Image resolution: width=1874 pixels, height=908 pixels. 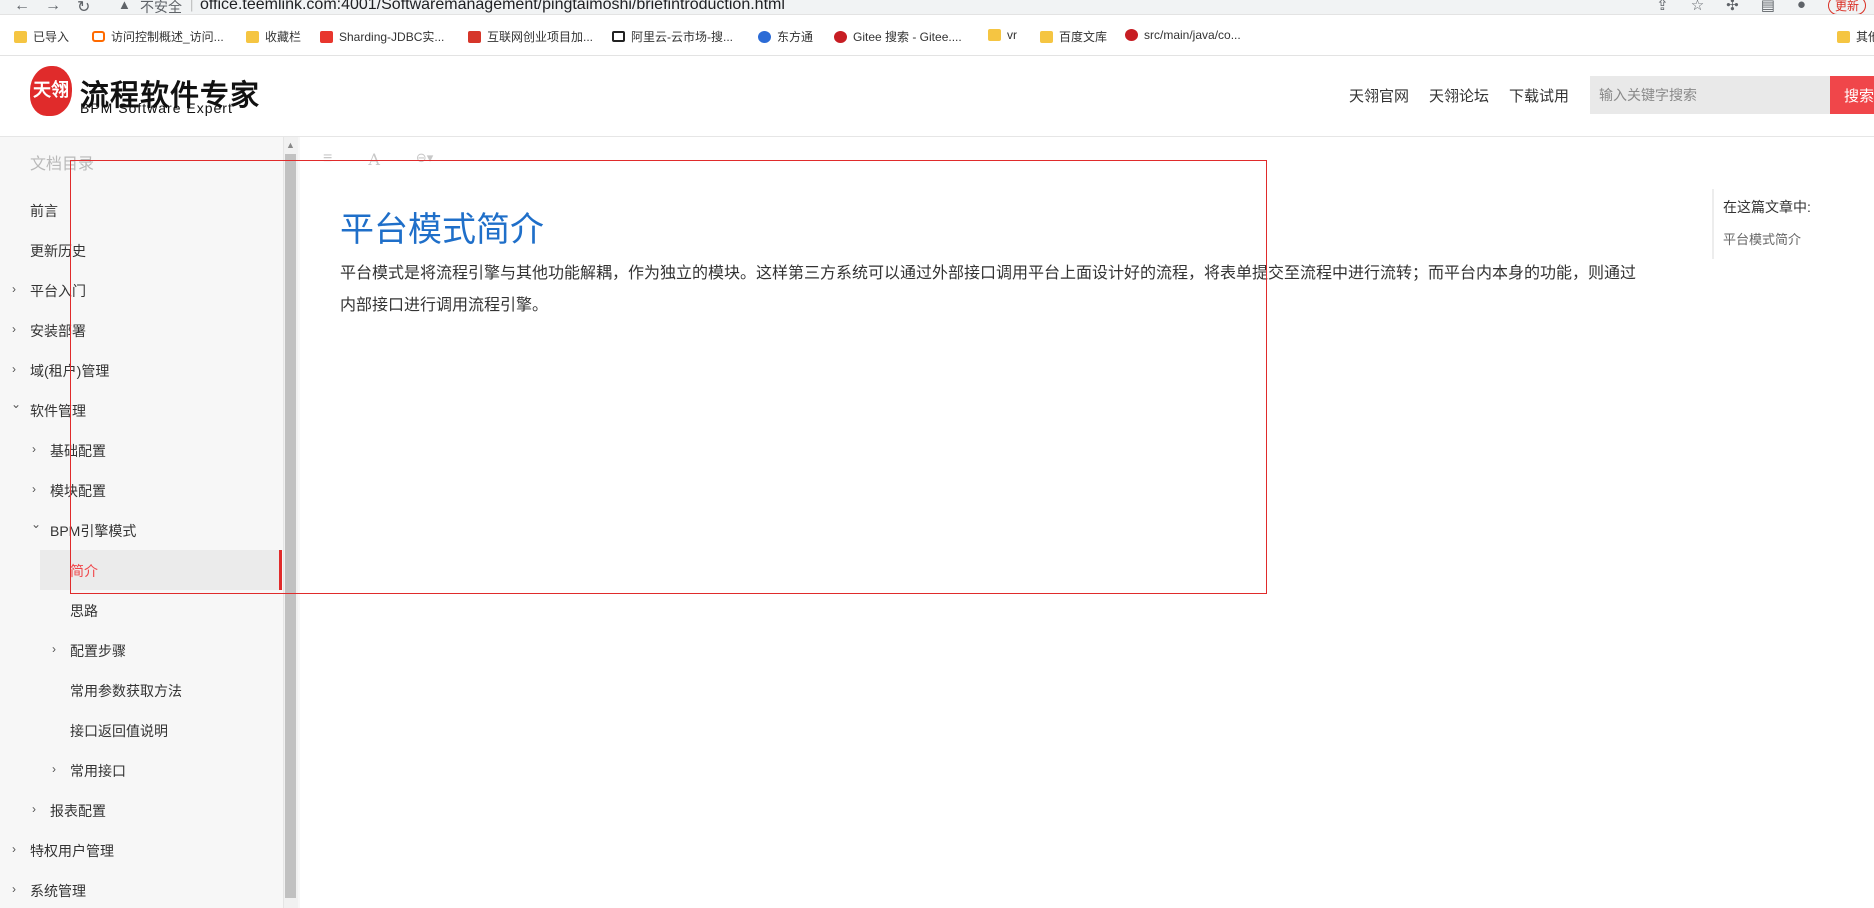 What do you see at coordinates (1697, 7) in the screenshot?
I see `bookmark-star-icon: ☆` at bounding box center [1697, 7].